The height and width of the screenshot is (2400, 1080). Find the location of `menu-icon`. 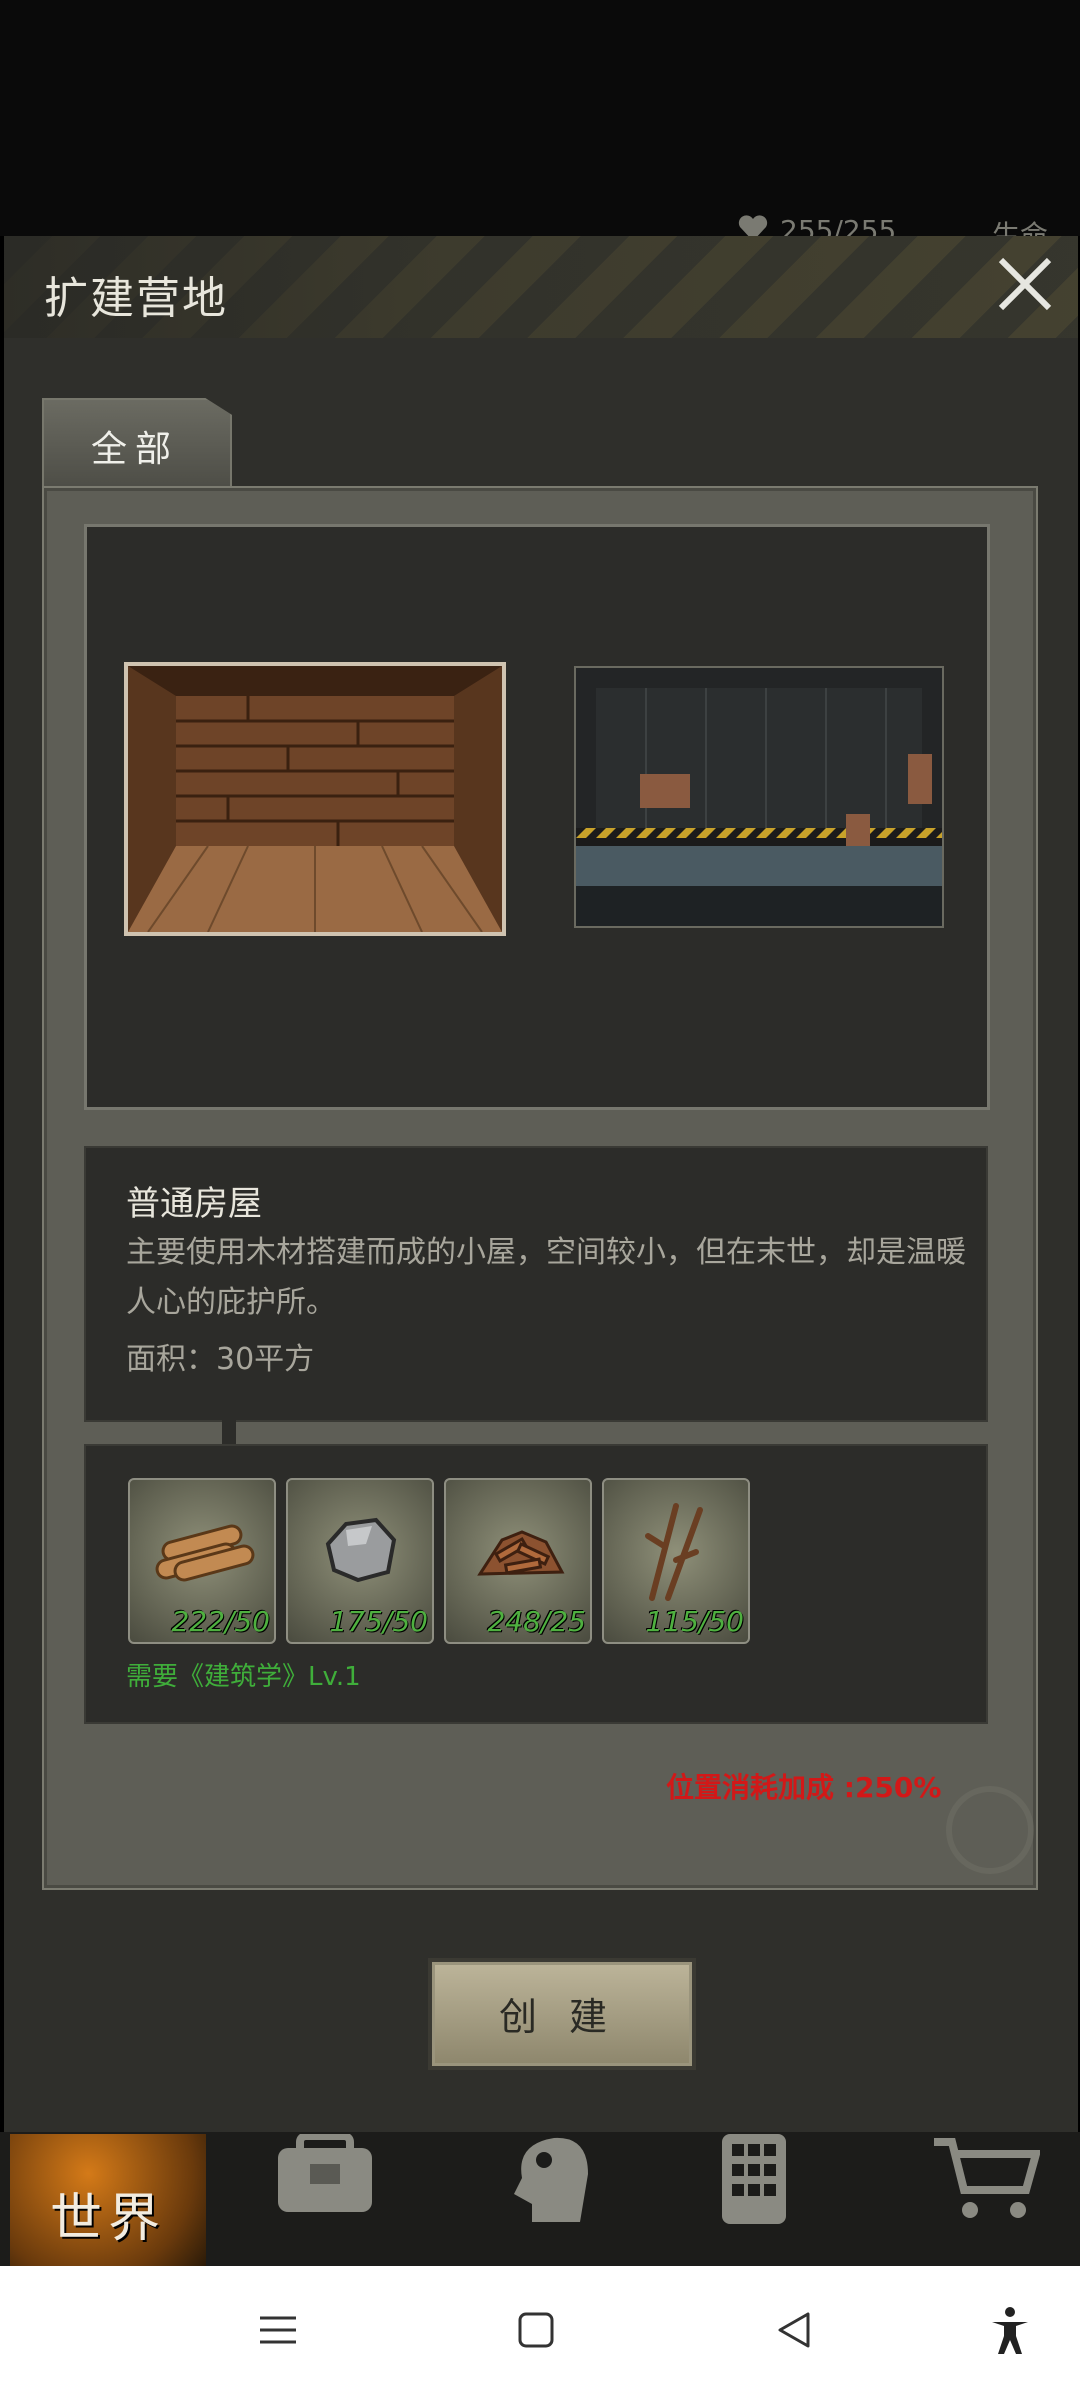

menu-icon is located at coordinates (278, 2330).